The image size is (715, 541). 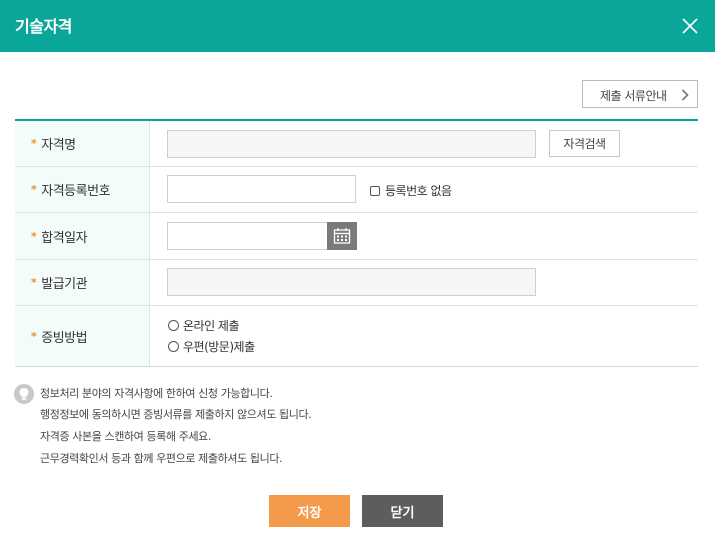 What do you see at coordinates (424, 336) in the screenshot?
I see `form-value-cell: 온라인 제출 우편(방문)제출` at bounding box center [424, 336].